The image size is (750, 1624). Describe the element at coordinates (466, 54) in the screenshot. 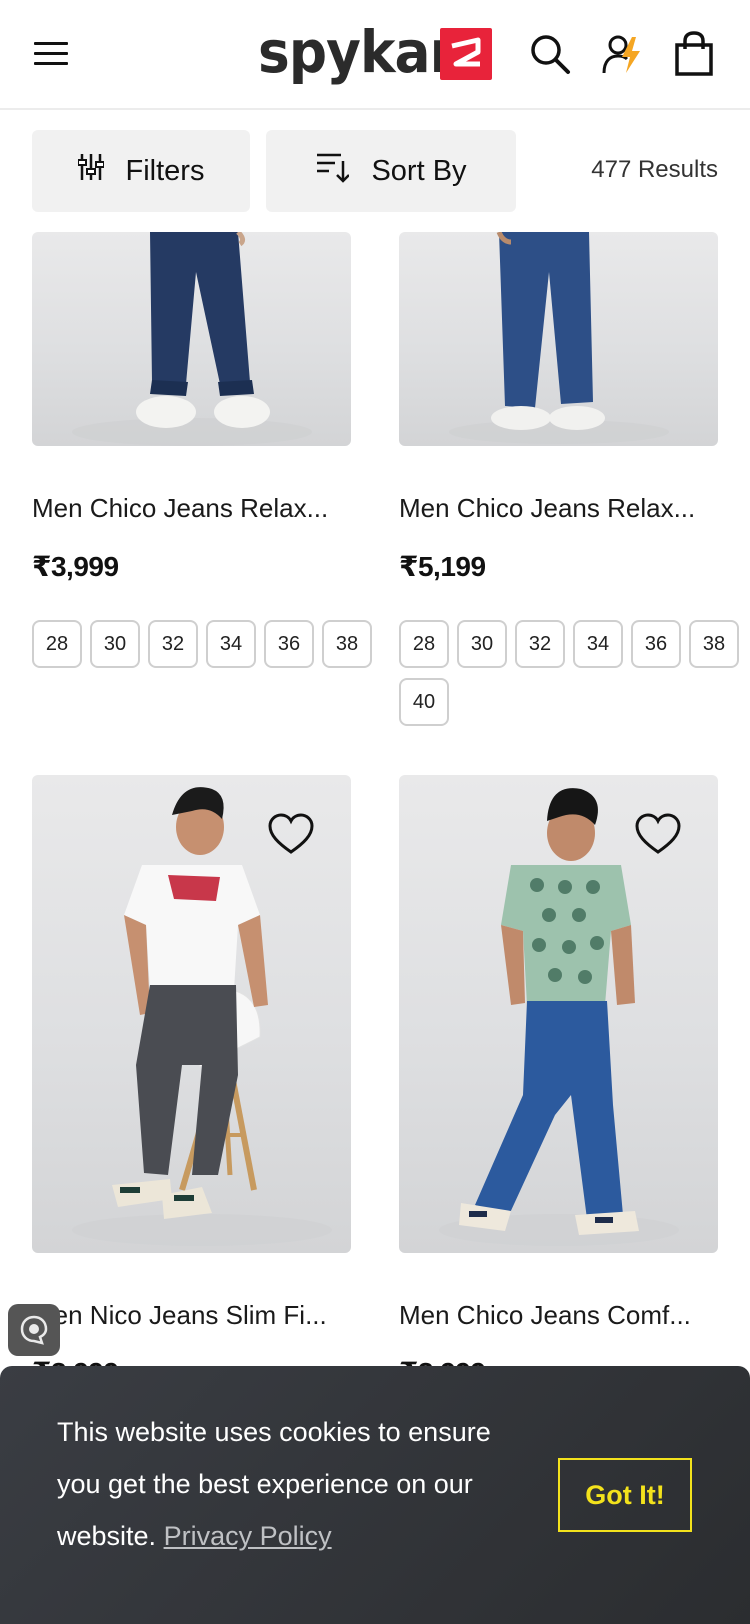

I see `logo-badge` at that location.